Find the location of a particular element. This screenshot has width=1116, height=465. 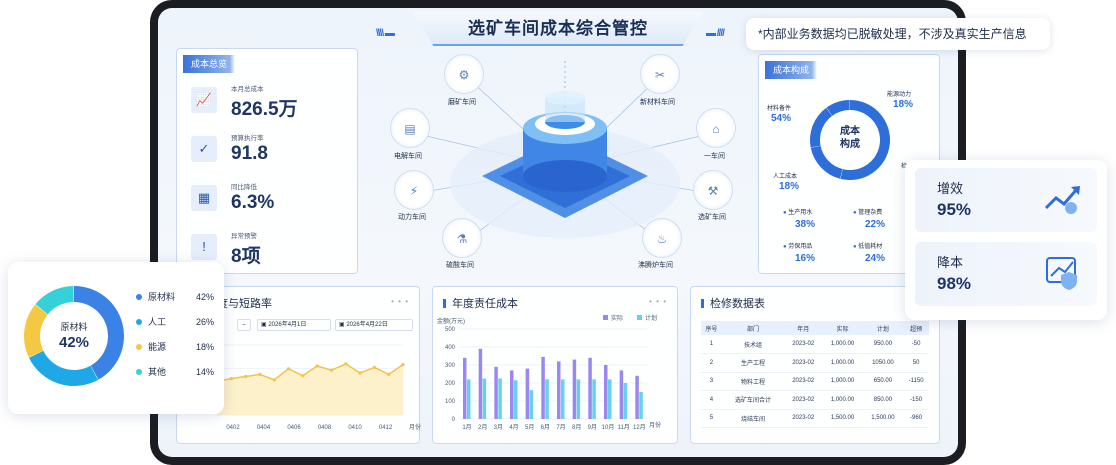

x-tick-label: 2月 is located at coordinates (482, 427).